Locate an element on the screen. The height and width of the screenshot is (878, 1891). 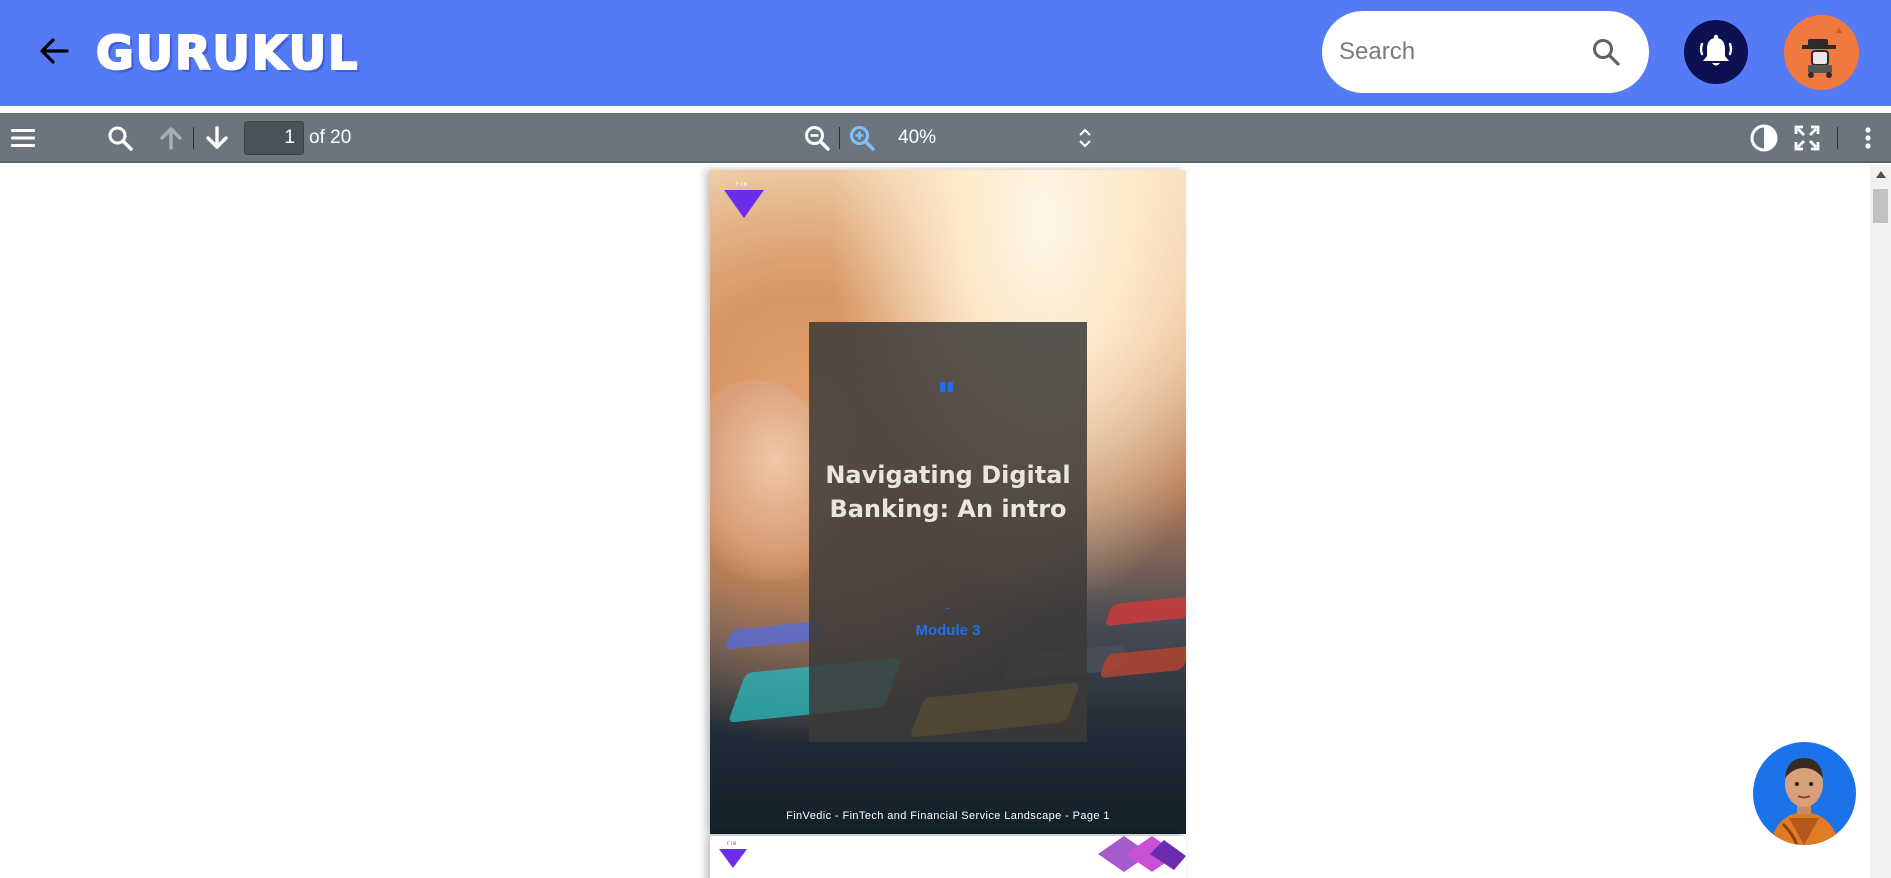
zoom-in-button is located at coordinates (862, 138).